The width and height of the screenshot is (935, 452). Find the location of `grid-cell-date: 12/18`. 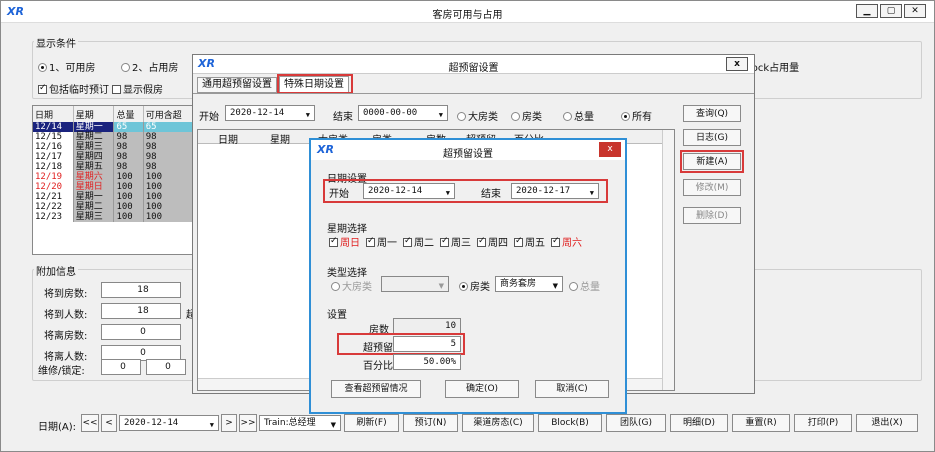

grid-cell-date: 12/18 is located at coordinates (53, 167).